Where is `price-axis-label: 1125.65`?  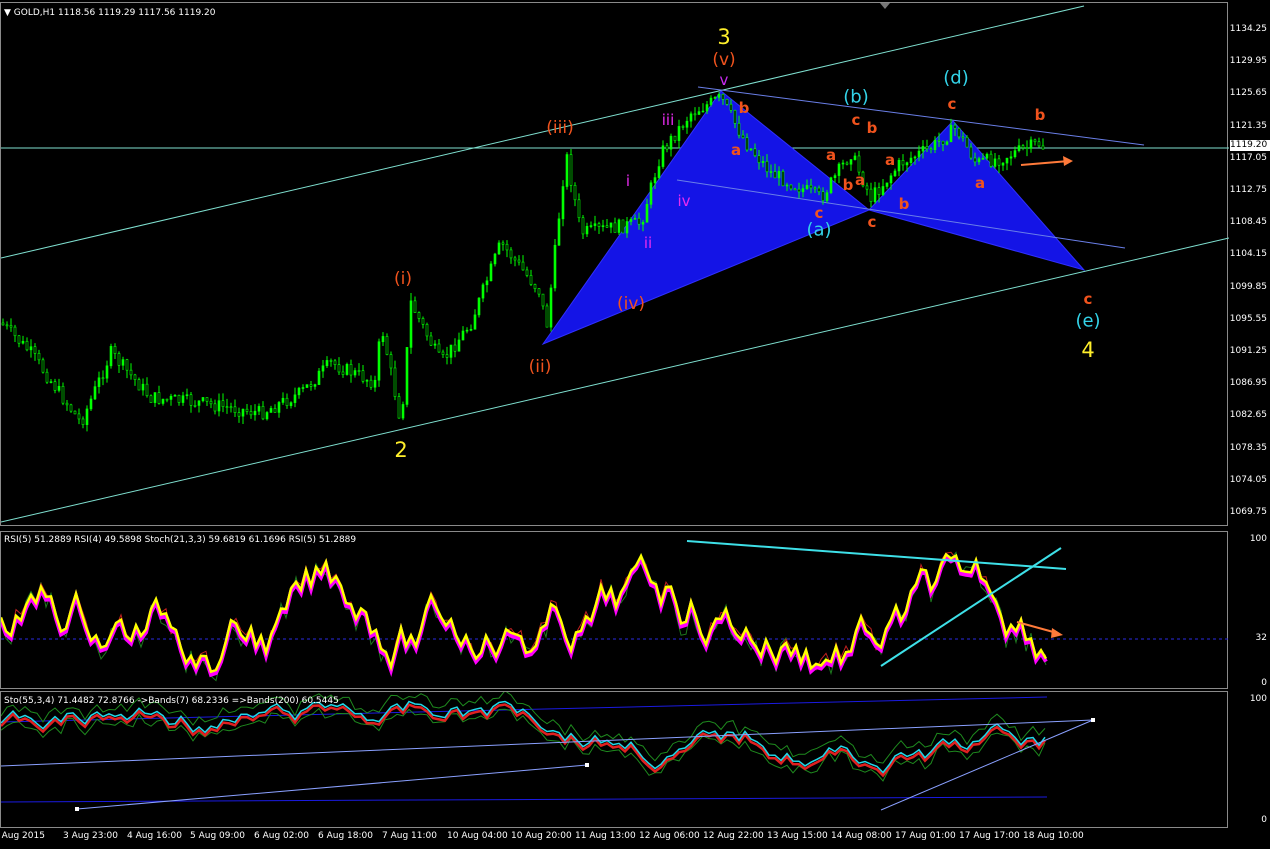
price-axis-label: 1125.65 is located at coordinates (1248, 93).